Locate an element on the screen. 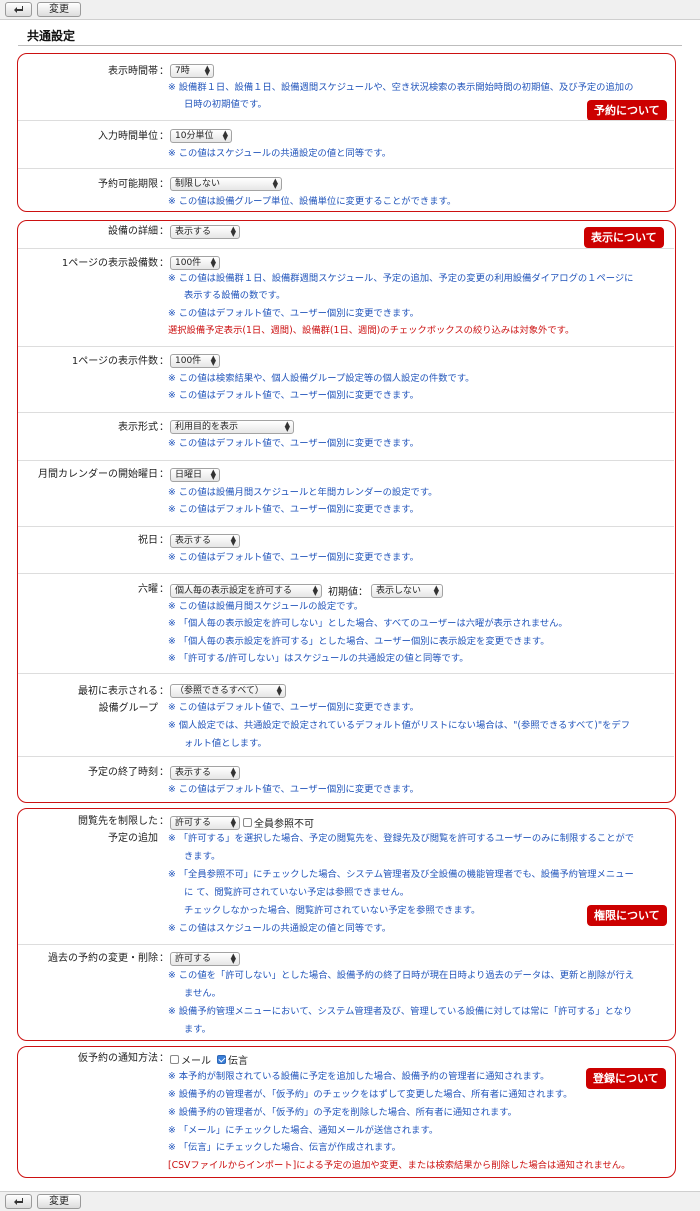 The width and height of the screenshot is (700, 1211). note-4: に て、閲覧許可されていない予定は参照できません。 is located at coordinates (297, 892).